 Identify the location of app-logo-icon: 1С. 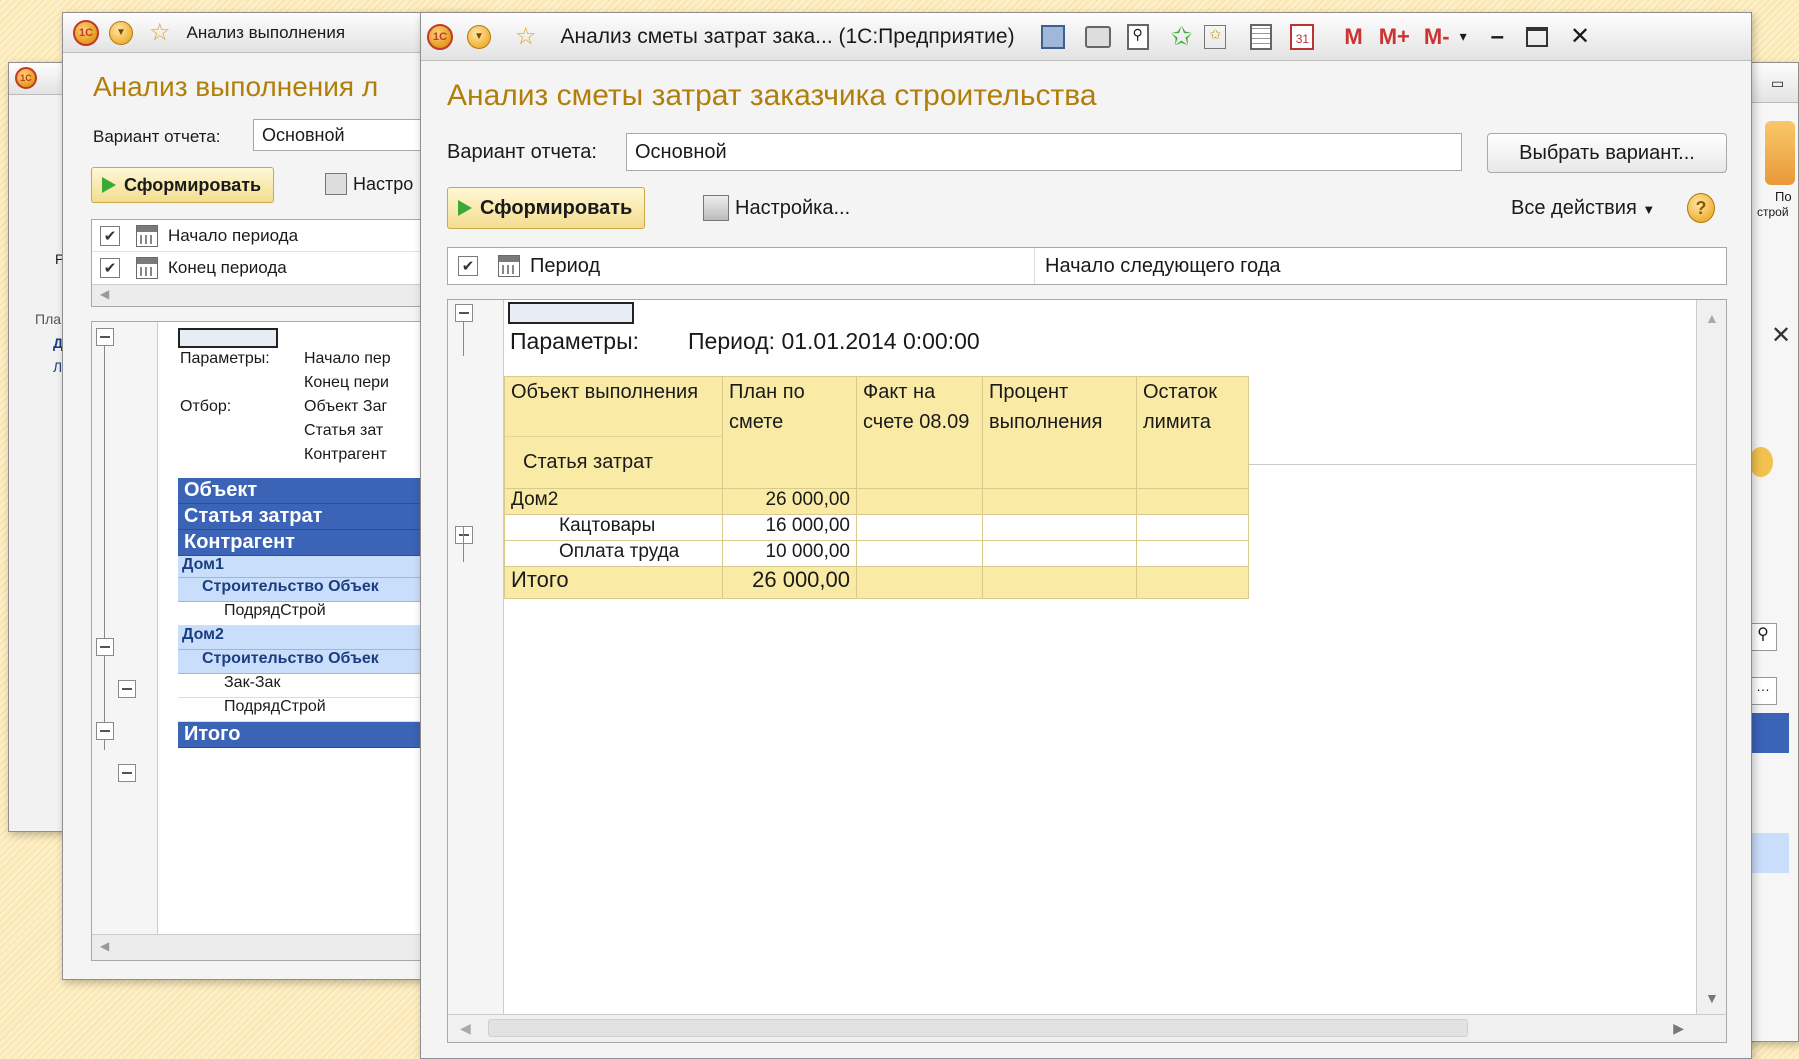
(26, 78).